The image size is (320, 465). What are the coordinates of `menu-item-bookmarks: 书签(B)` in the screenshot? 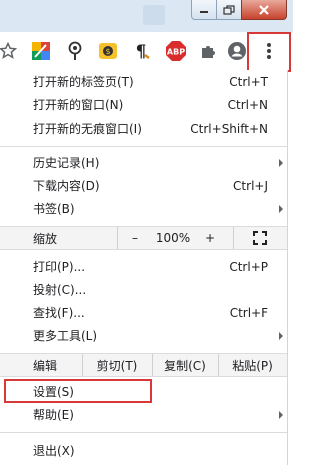 It's located at (143, 208).